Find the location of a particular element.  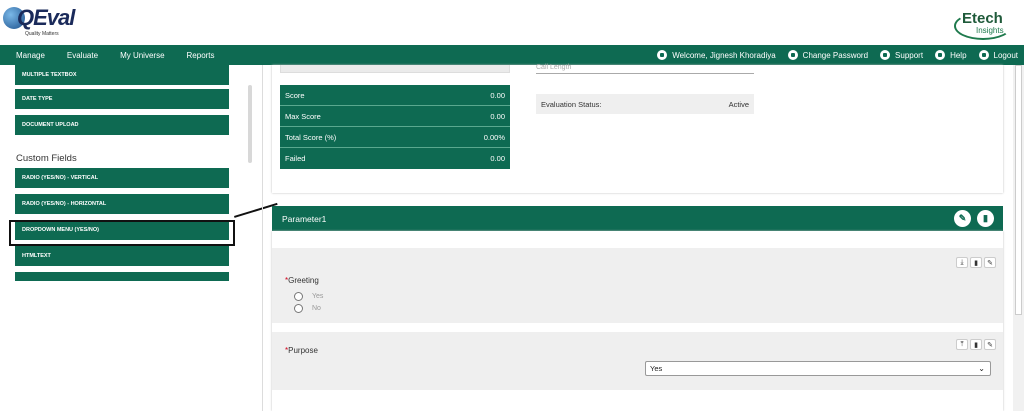

nav-item-reports: Reports is located at coordinates (201, 55).